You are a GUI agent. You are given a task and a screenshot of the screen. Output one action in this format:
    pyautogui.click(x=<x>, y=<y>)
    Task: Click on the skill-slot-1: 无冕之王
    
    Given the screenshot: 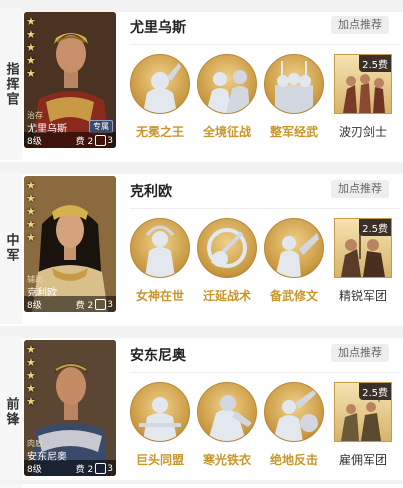 What is the action you would take?
    pyautogui.click(x=160, y=97)
    